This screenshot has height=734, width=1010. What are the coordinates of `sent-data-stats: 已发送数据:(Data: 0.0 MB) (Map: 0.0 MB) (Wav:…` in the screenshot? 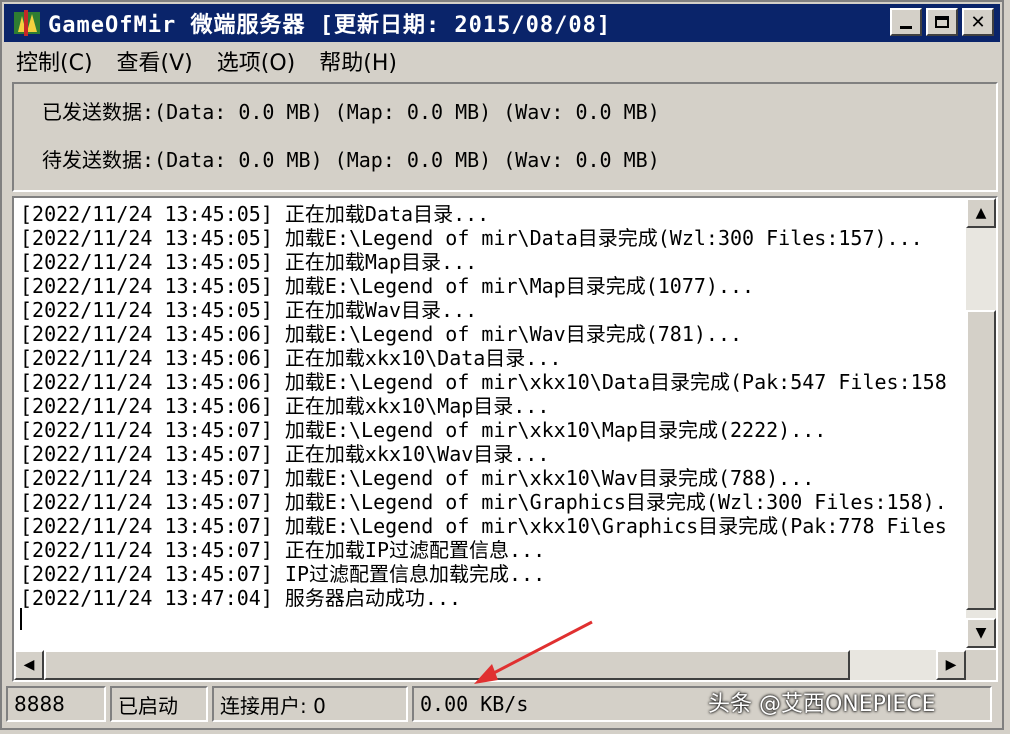 It's located at (351, 112).